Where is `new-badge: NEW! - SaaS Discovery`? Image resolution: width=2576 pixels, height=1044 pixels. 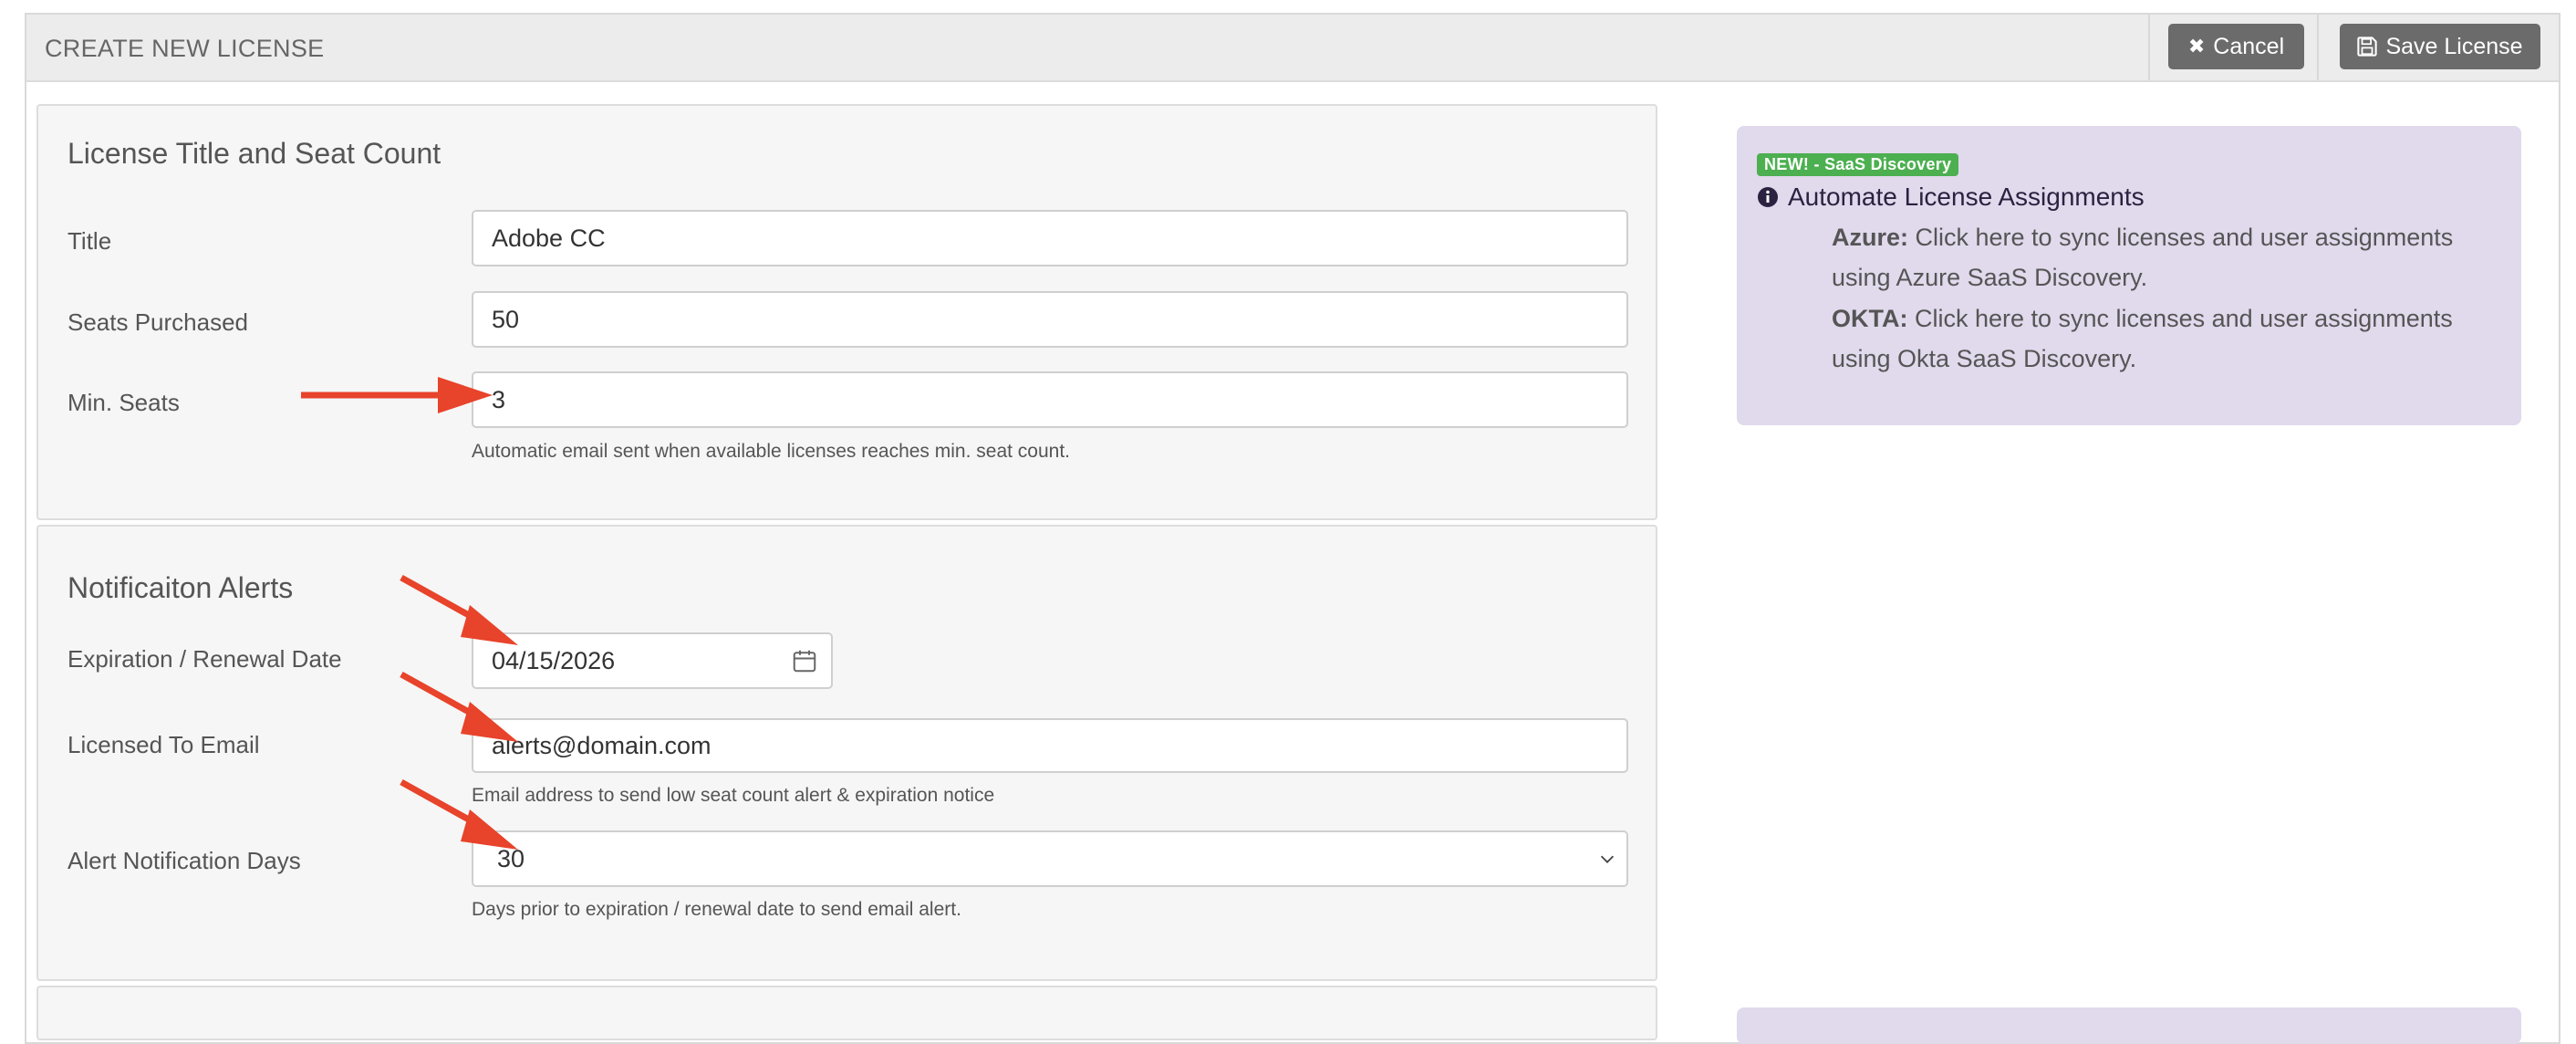
new-badge: NEW! - SaaS Discovery is located at coordinates (1858, 164).